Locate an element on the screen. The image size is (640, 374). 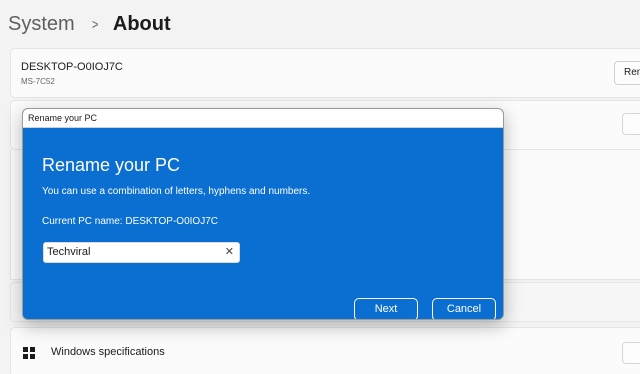
next-button: Next is located at coordinates (386, 308).